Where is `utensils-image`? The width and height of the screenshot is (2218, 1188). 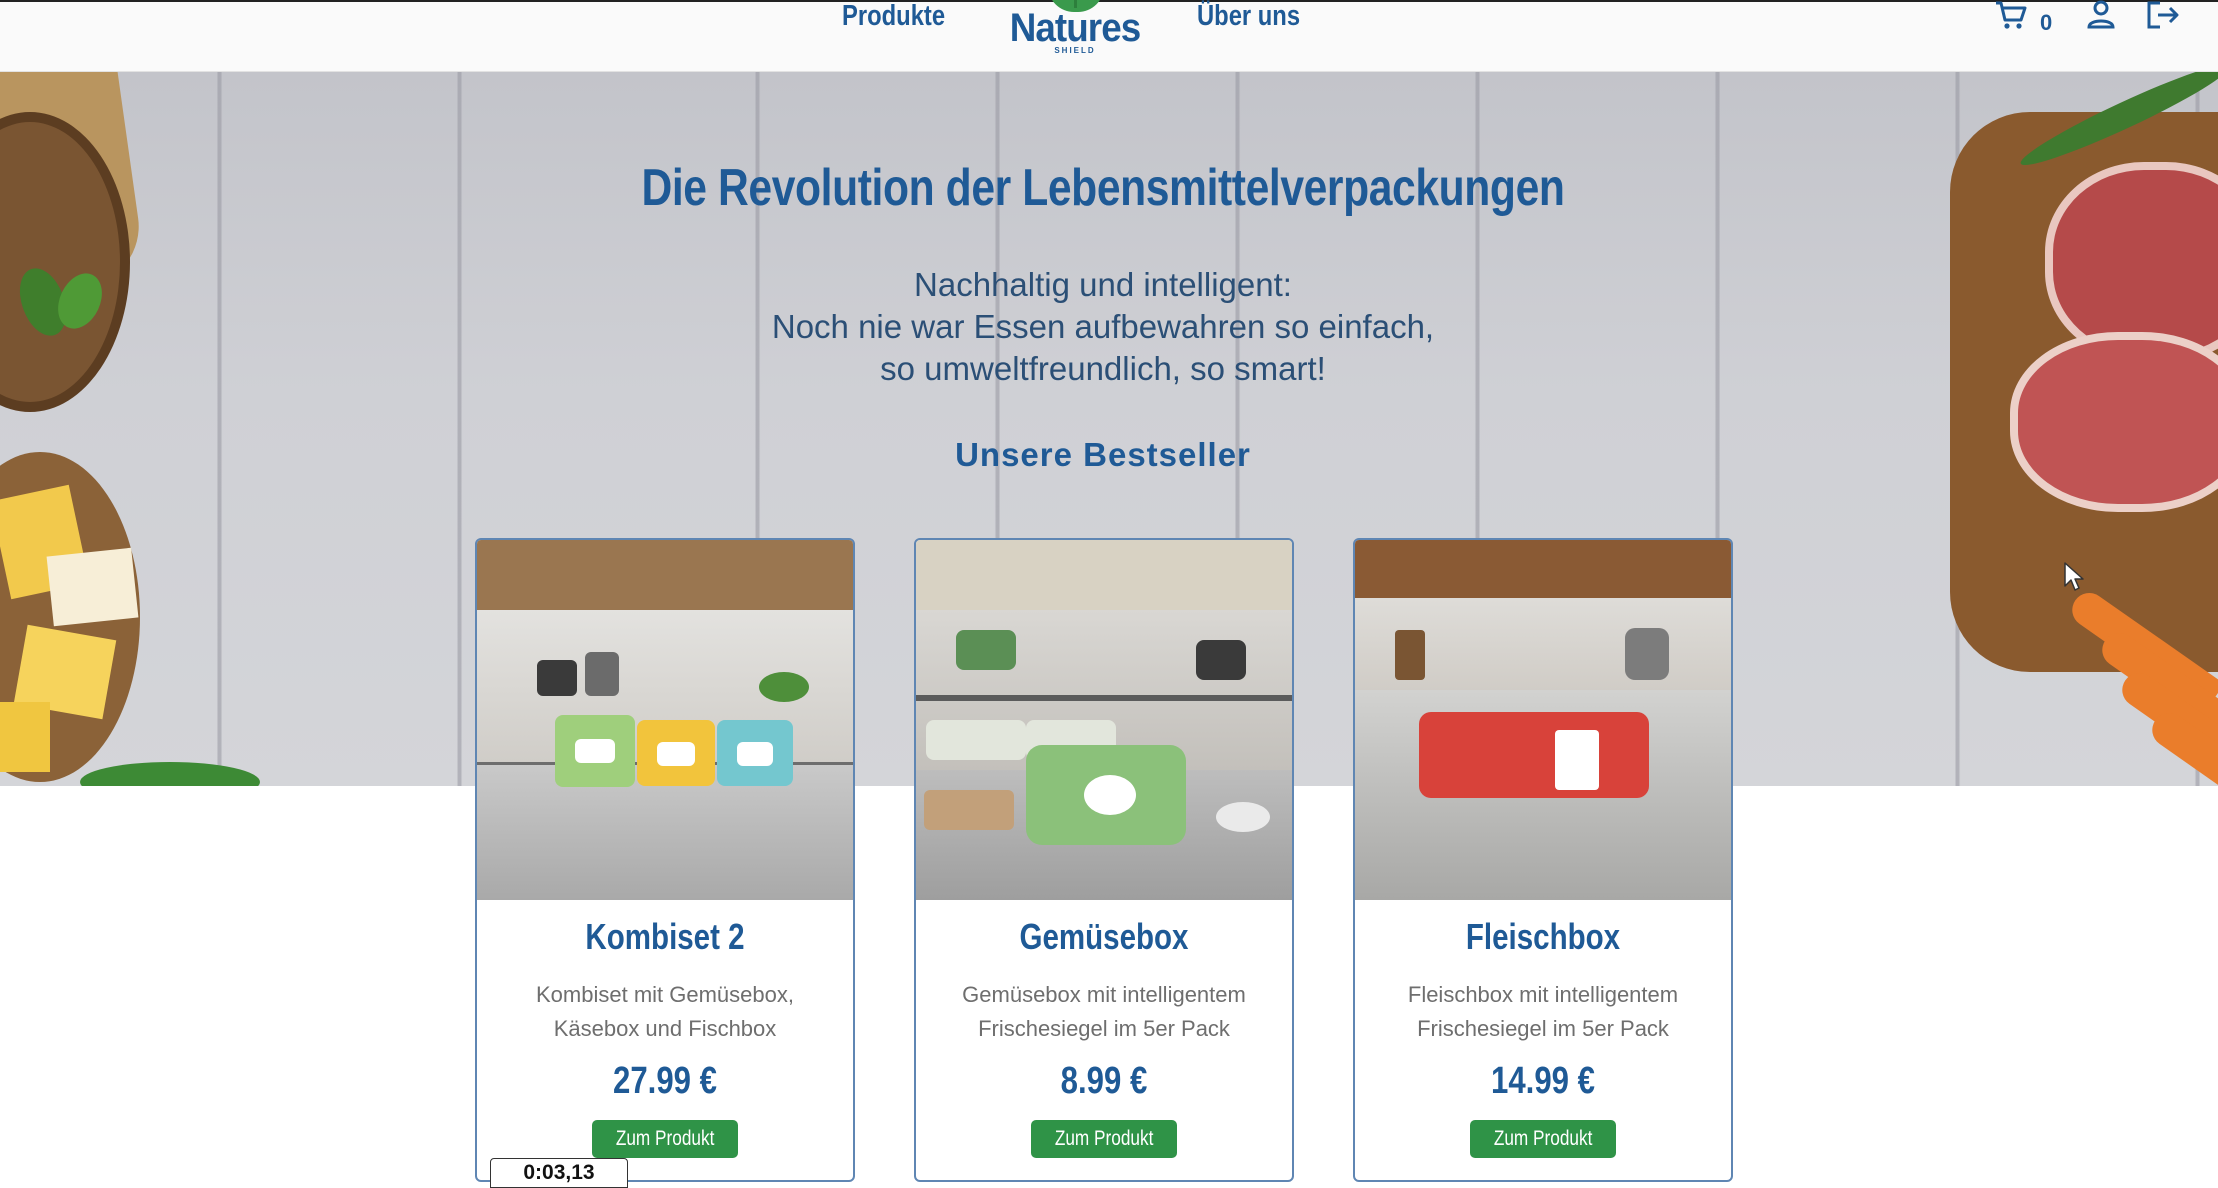 utensils-image is located at coordinates (1410, 655).